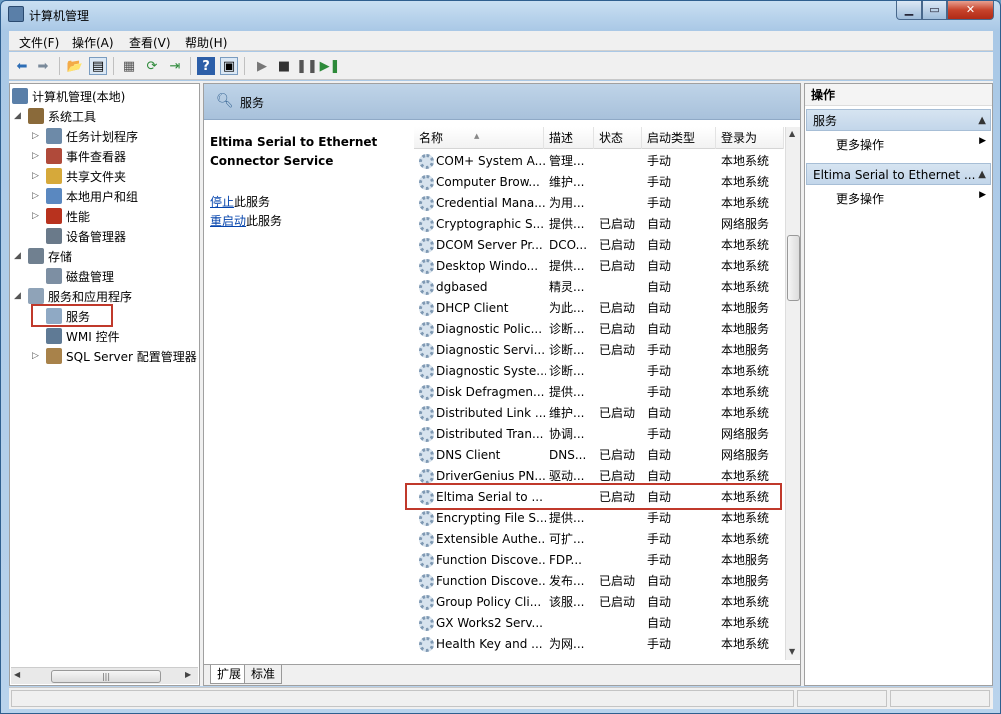 This screenshot has width=1001, height=714. I want to click on tree-item-label: 服务和应用程序, so click(90, 297).